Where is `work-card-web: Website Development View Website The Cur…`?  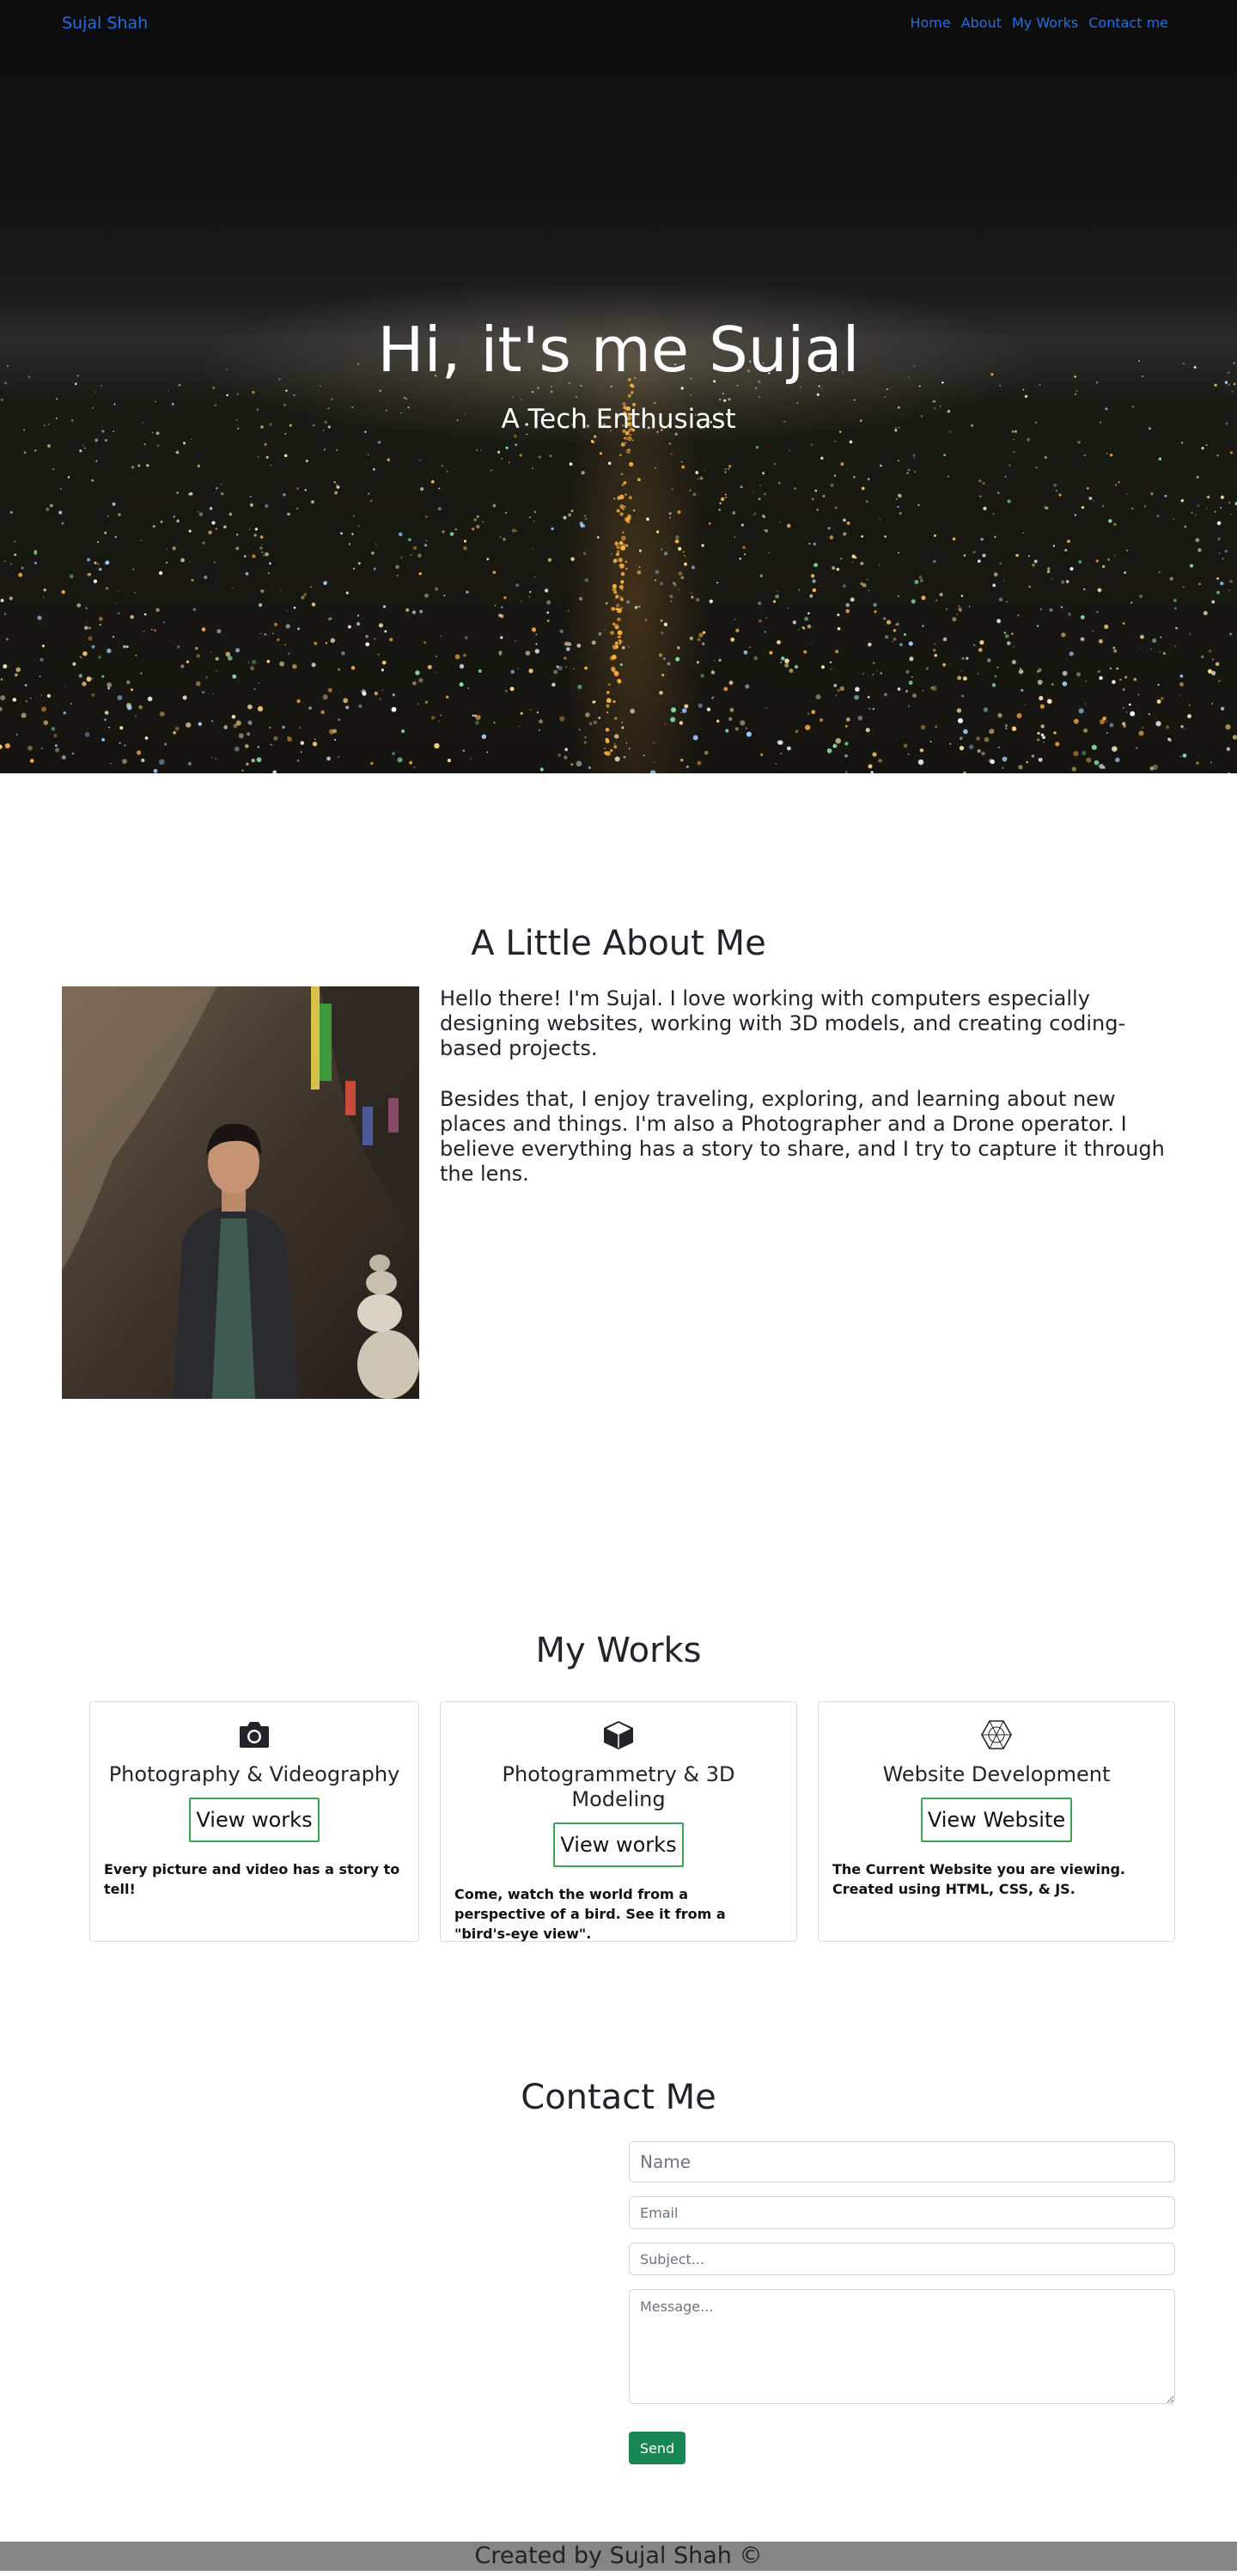 work-card-web: Website Development View Website The Cur… is located at coordinates (996, 1821).